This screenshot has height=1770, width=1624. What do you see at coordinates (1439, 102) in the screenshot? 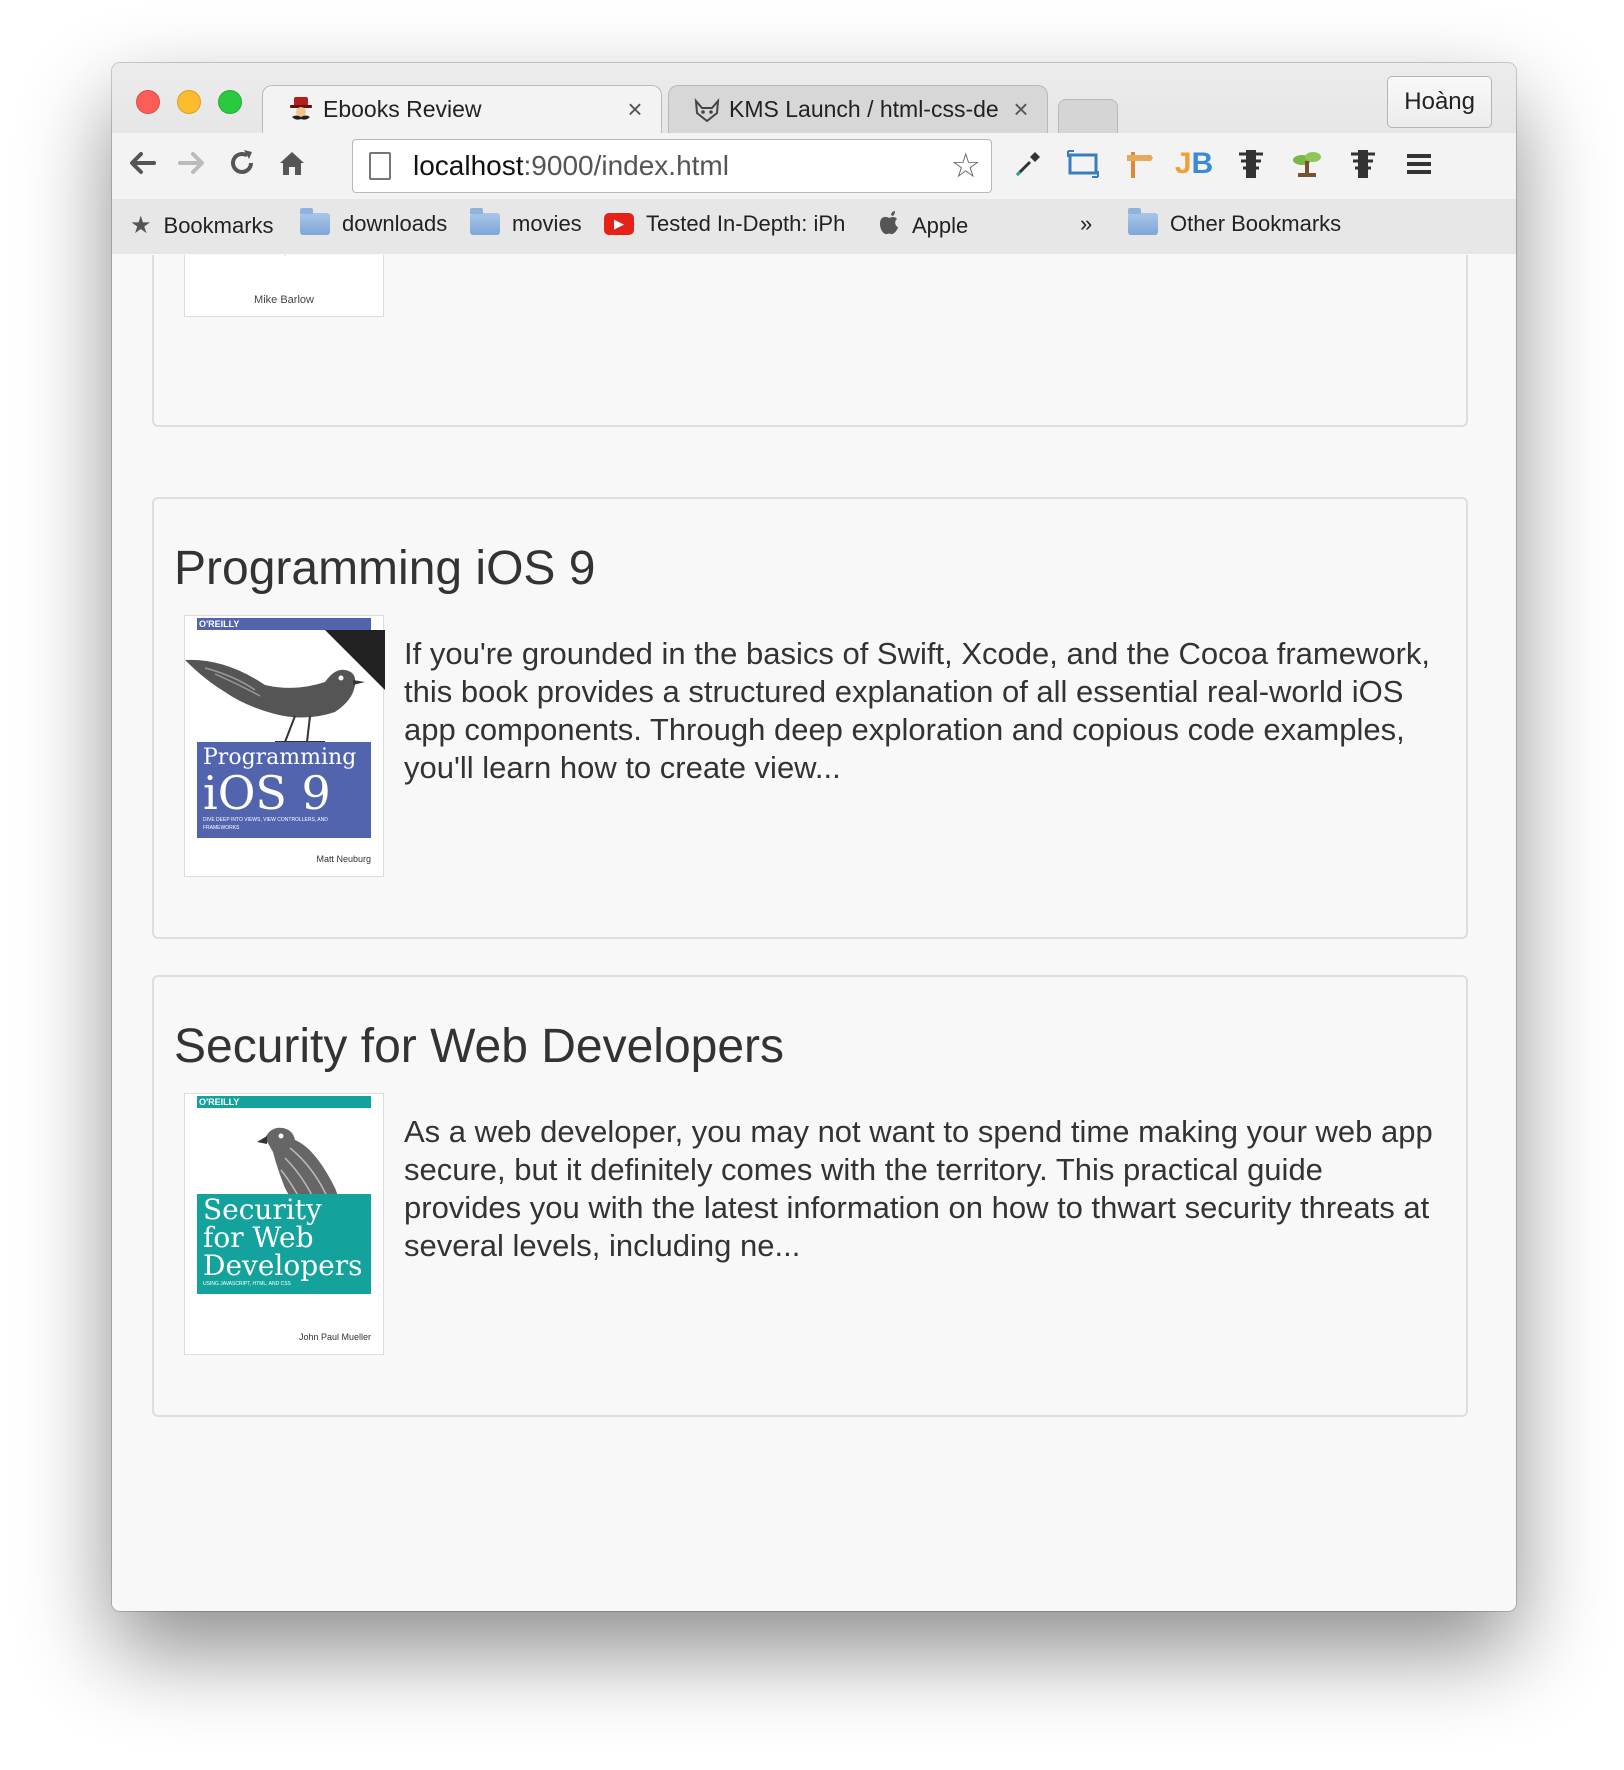
I see `profile-button: Hoàng` at bounding box center [1439, 102].